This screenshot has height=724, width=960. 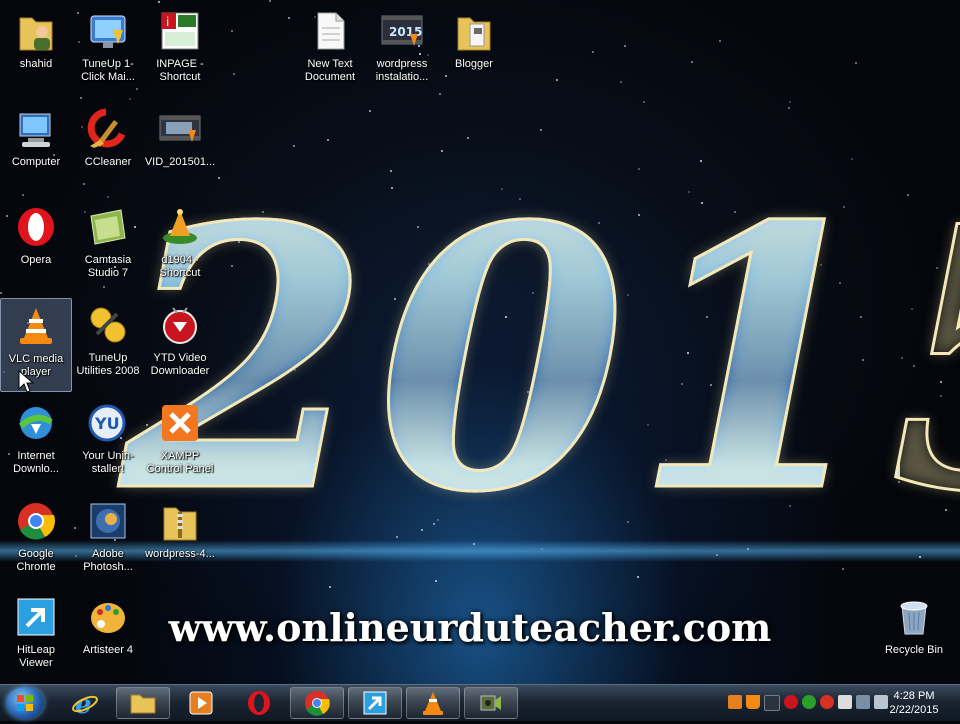 I want to click on taskbar-hitleap, so click(x=375, y=703).